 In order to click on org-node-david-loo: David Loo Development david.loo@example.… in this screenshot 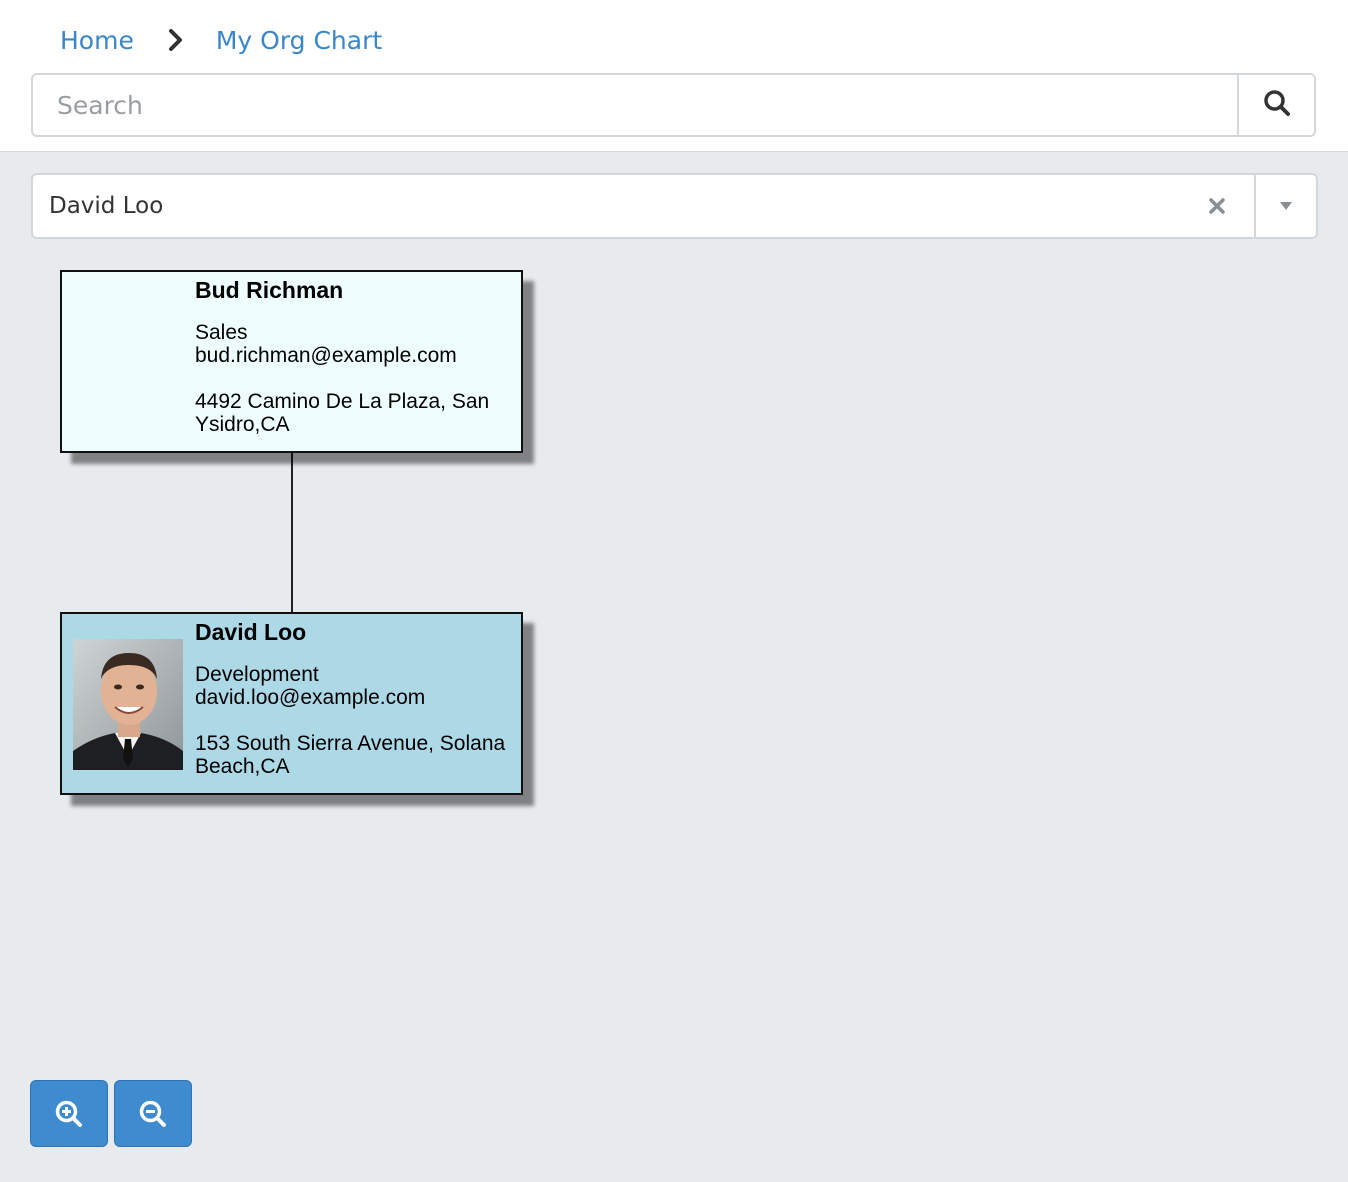, I will do `click(291, 703)`.